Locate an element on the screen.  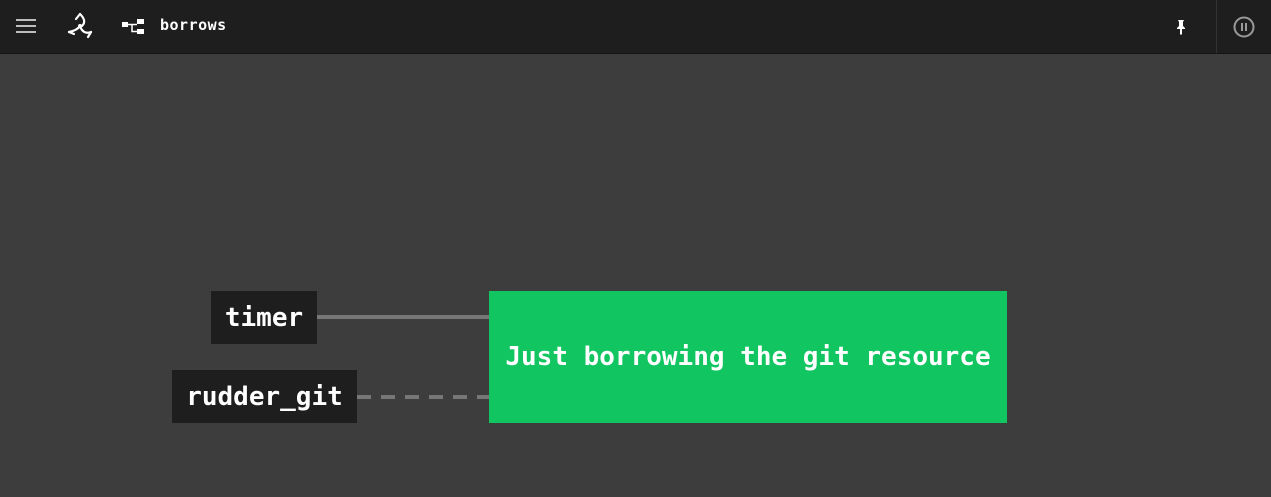
resource-node-rudder-git: rudder_git is located at coordinates (264, 396).